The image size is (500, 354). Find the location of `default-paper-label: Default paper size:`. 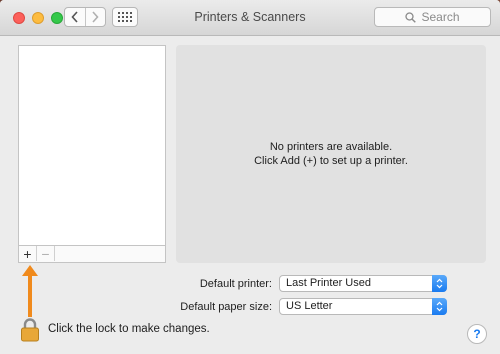

default-paper-label: Default paper size: is located at coordinates (226, 307).